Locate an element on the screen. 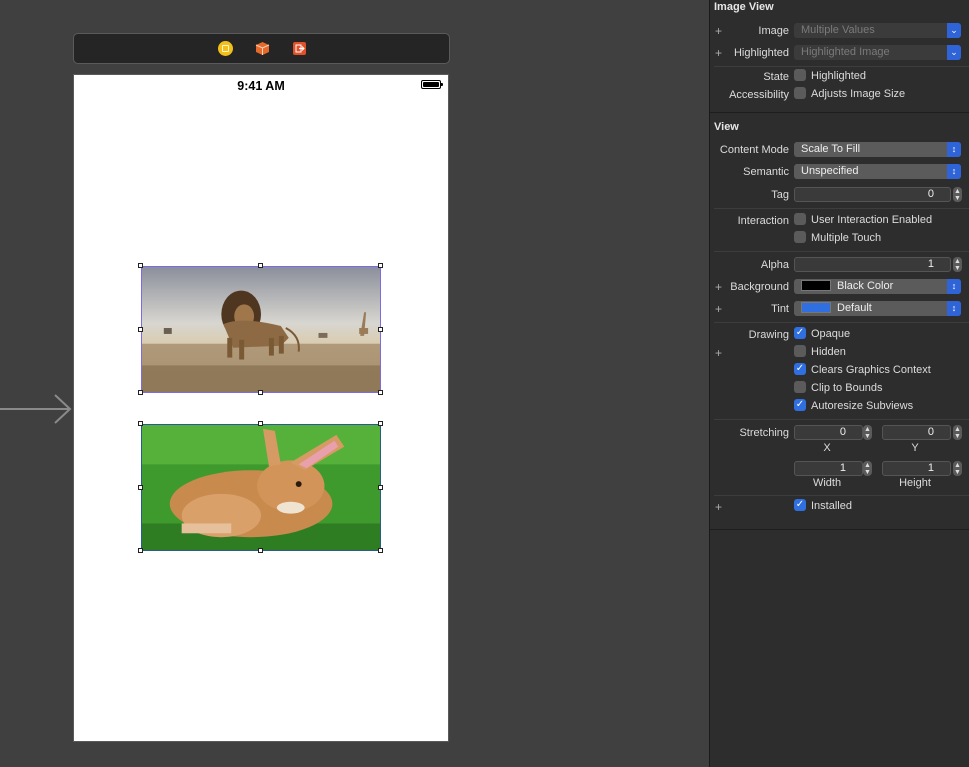 Image resolution: width=969 pixels, height=767 pixels. stretch-x-field: 0 is located at coordinates (828, 432).